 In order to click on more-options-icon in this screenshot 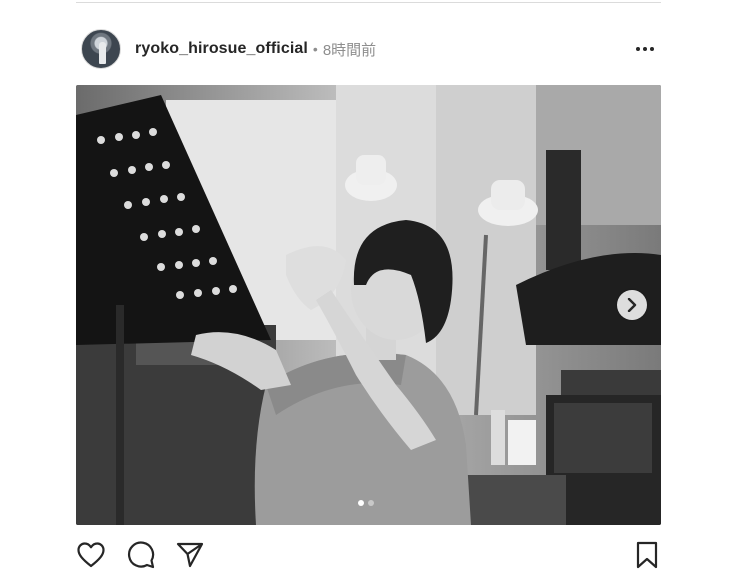, I will do `click(645, 49)`.